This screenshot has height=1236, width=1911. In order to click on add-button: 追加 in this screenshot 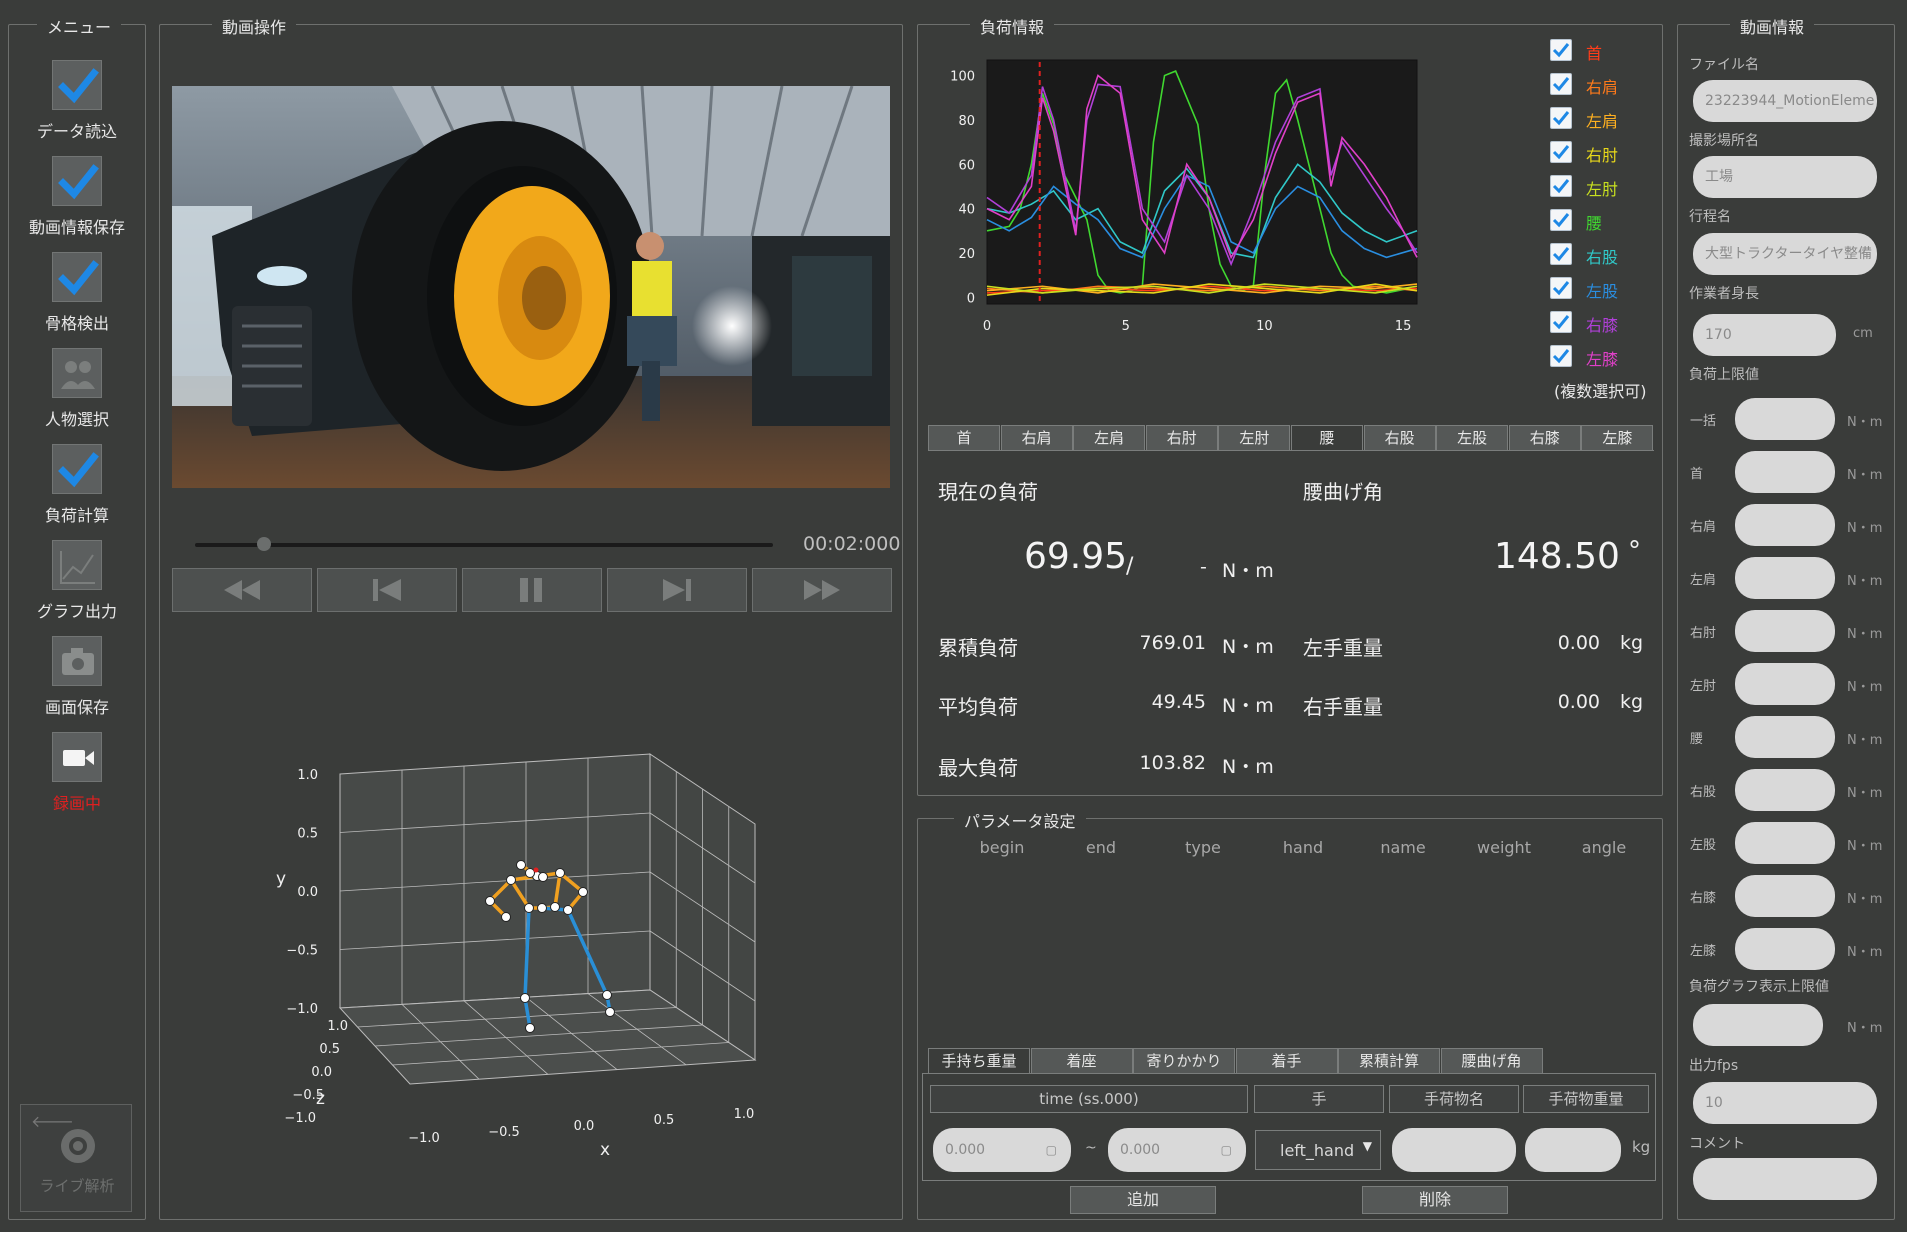, I will do `click(1143, 1200)`.